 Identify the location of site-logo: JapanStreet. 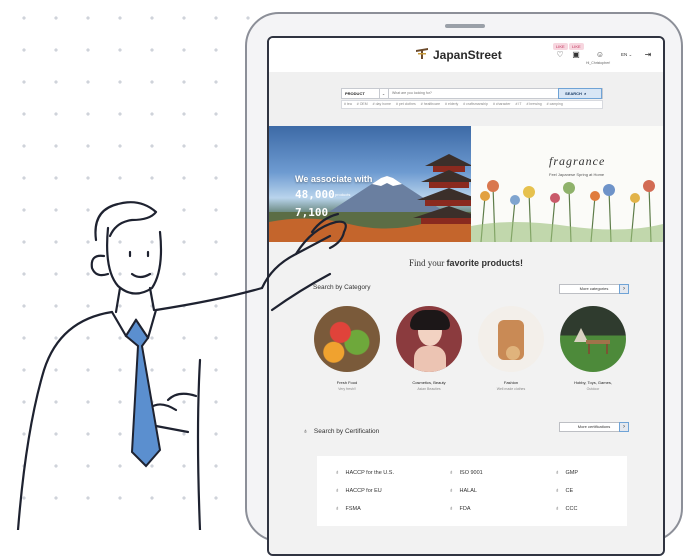
(467, 55).